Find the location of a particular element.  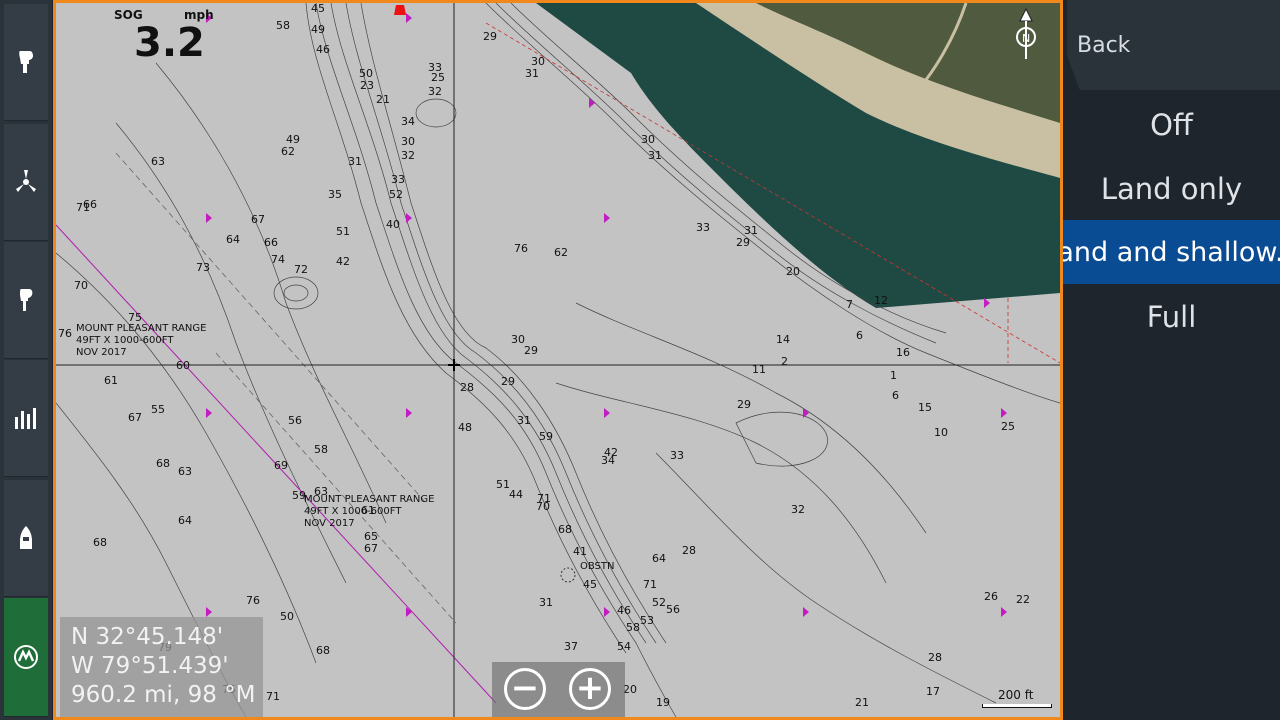

depth-sounding: 53 is located at coordinates (647, 620).